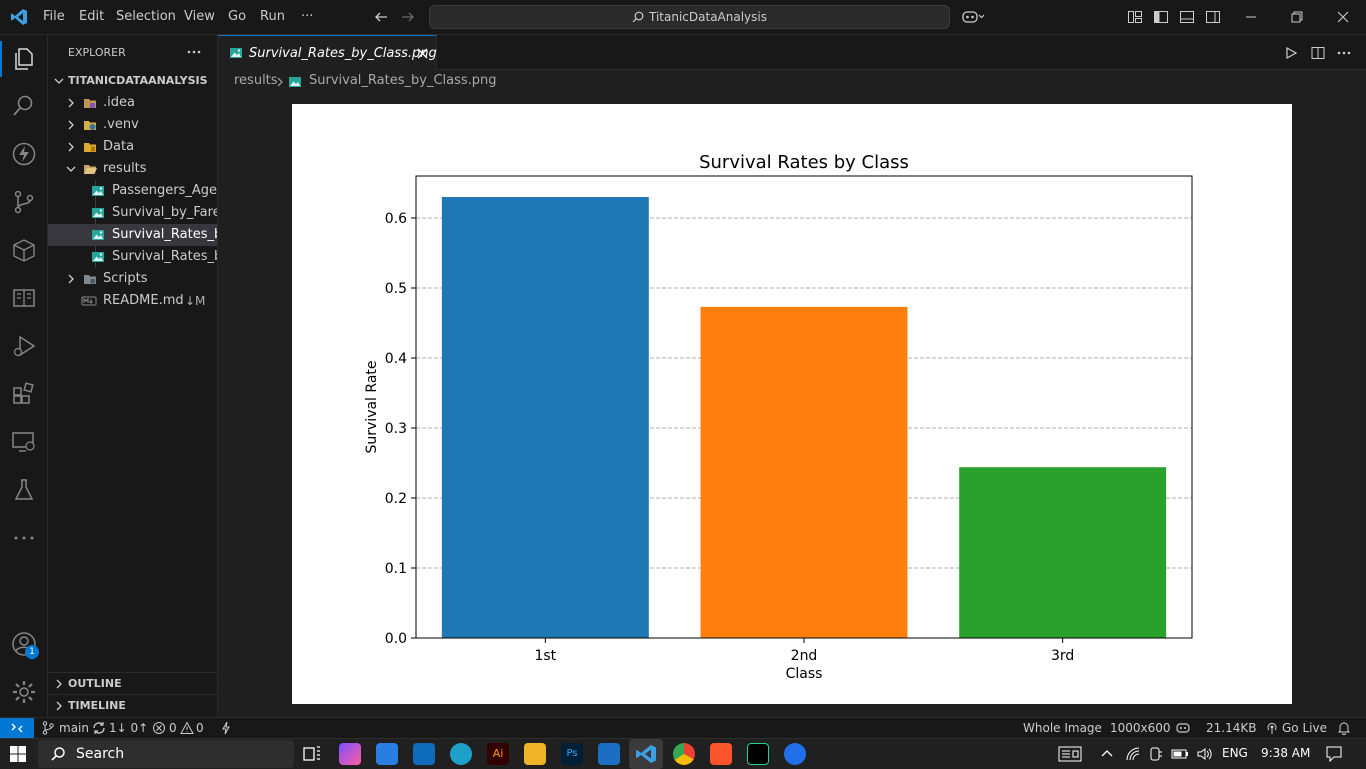  I want to click on battery-icon, so click(1180, 754).